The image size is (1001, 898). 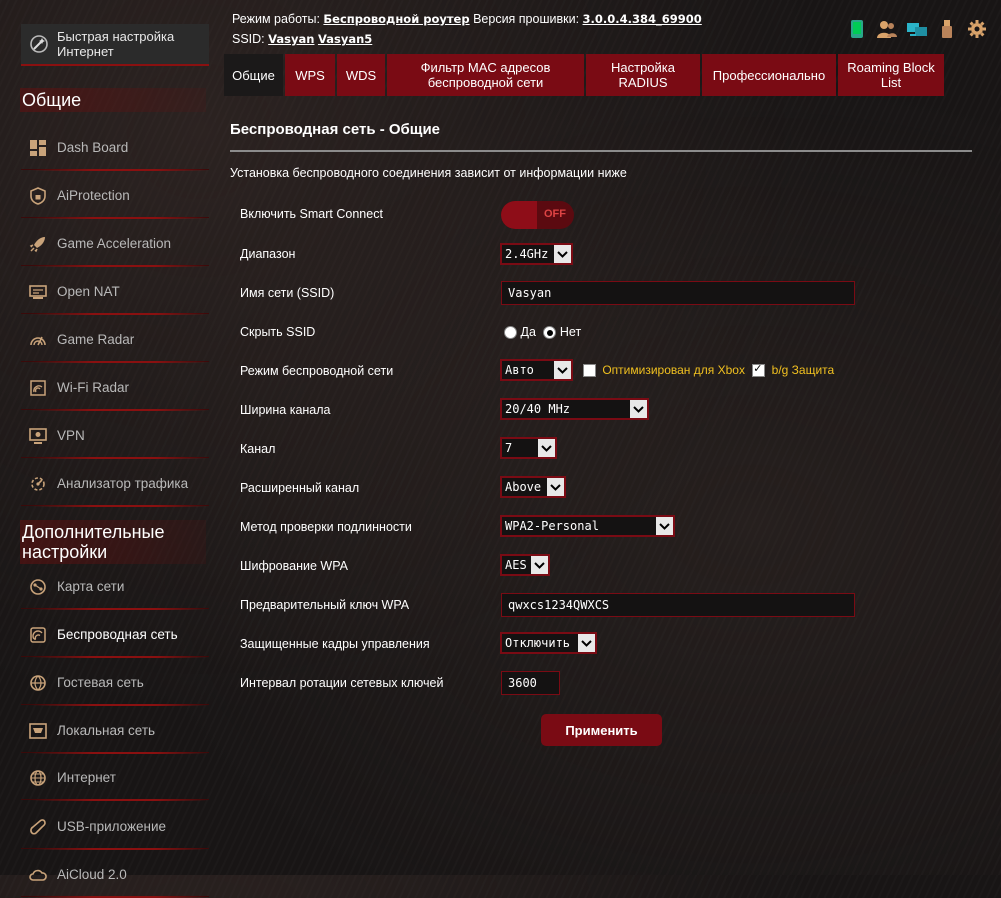 What do you see at coordinates (39, 44) in the screenshot?
I see `magic-wand-icon` at bounding box center [39, 44].